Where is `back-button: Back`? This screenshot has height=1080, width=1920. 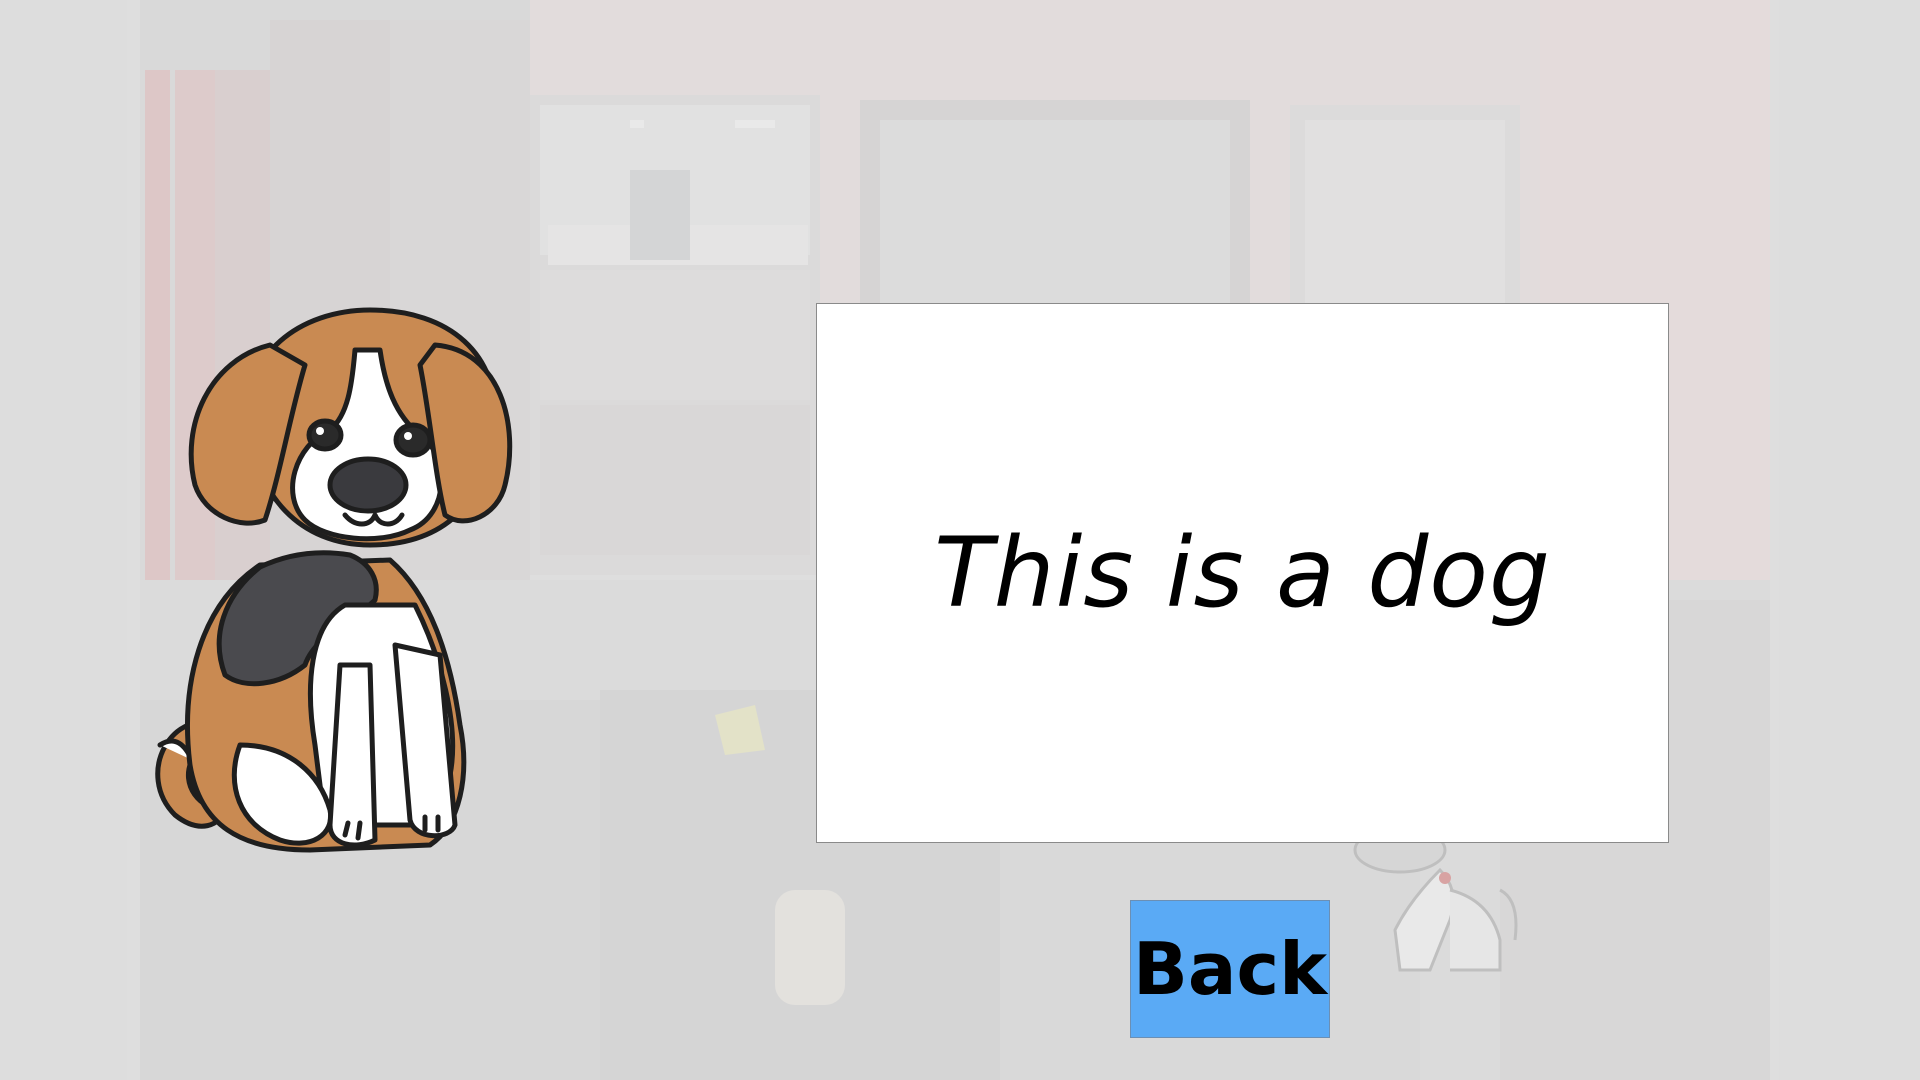 back-button: Back is located at coordinates (1230, 969).